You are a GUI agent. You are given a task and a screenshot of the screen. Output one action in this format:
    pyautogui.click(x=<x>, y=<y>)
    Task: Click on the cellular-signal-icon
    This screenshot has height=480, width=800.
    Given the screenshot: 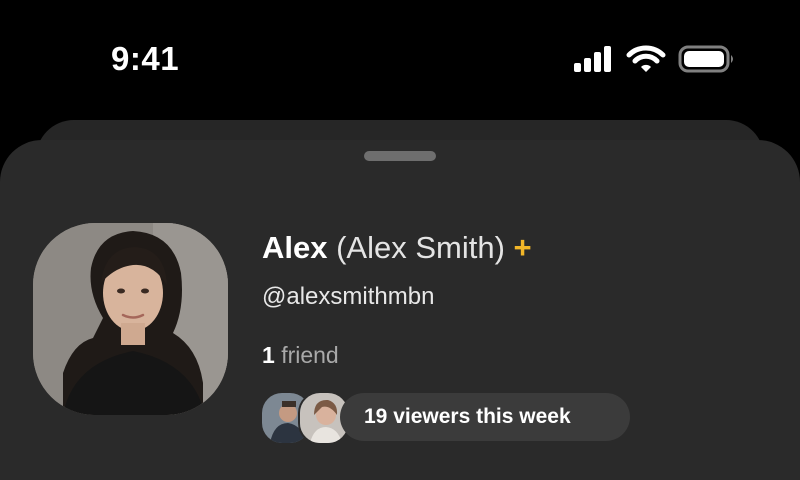 What is the action you would take?
    pyautogui.click(x=592, y=59)
    